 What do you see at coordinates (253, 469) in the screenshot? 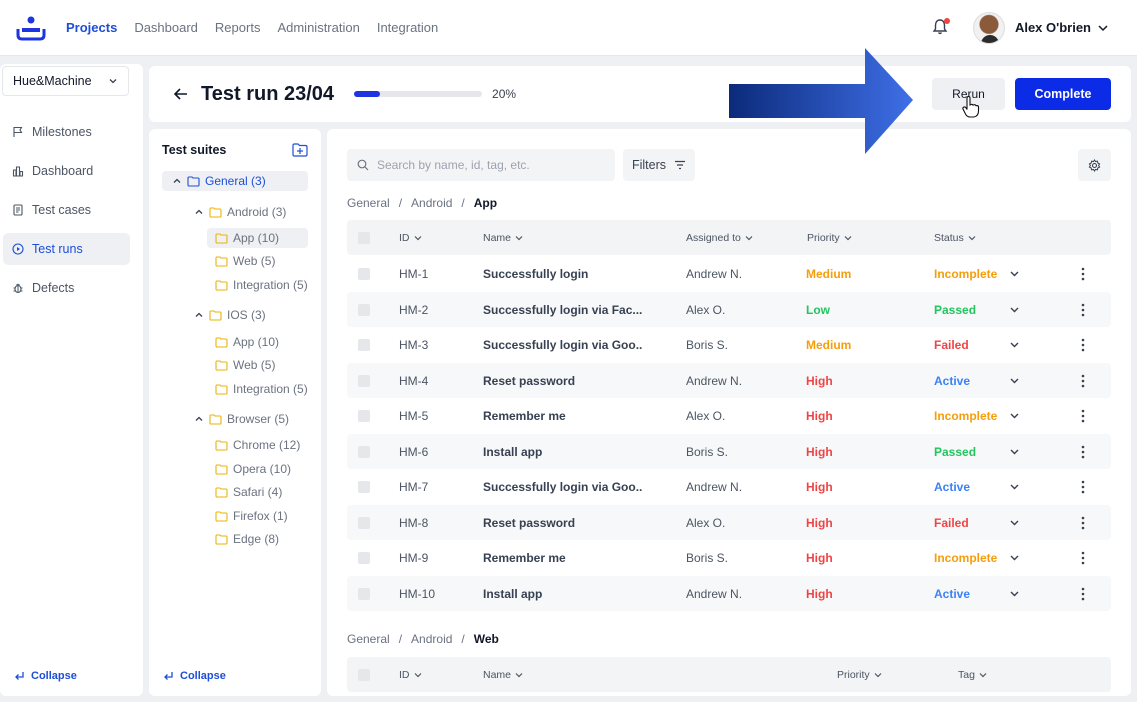
I see `tree-item-opera: Opera (10)` at bounding box center [253, 469].